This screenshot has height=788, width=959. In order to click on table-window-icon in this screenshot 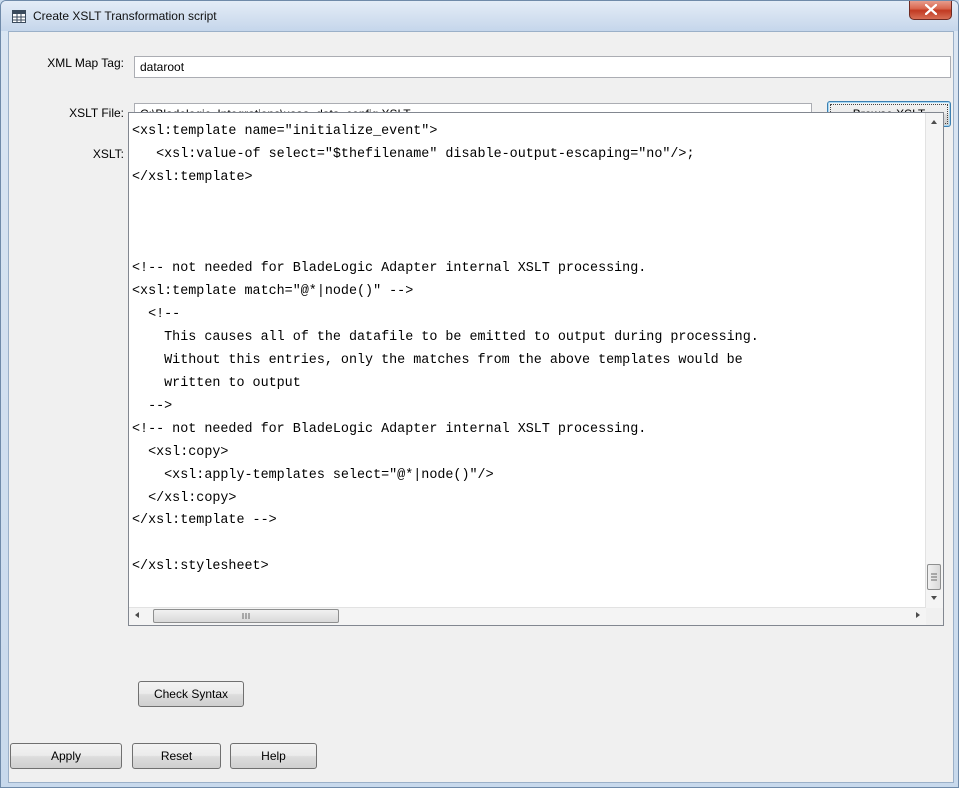, I will do `click(19, 16)`.